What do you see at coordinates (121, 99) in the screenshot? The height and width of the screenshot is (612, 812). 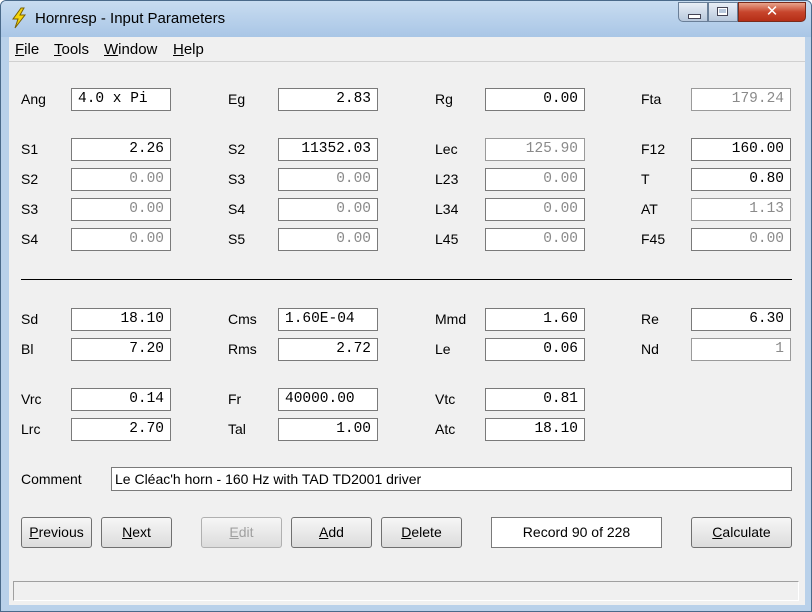 I see `field-ang: 4.0 x Pi` at bounding box center [121, 99].